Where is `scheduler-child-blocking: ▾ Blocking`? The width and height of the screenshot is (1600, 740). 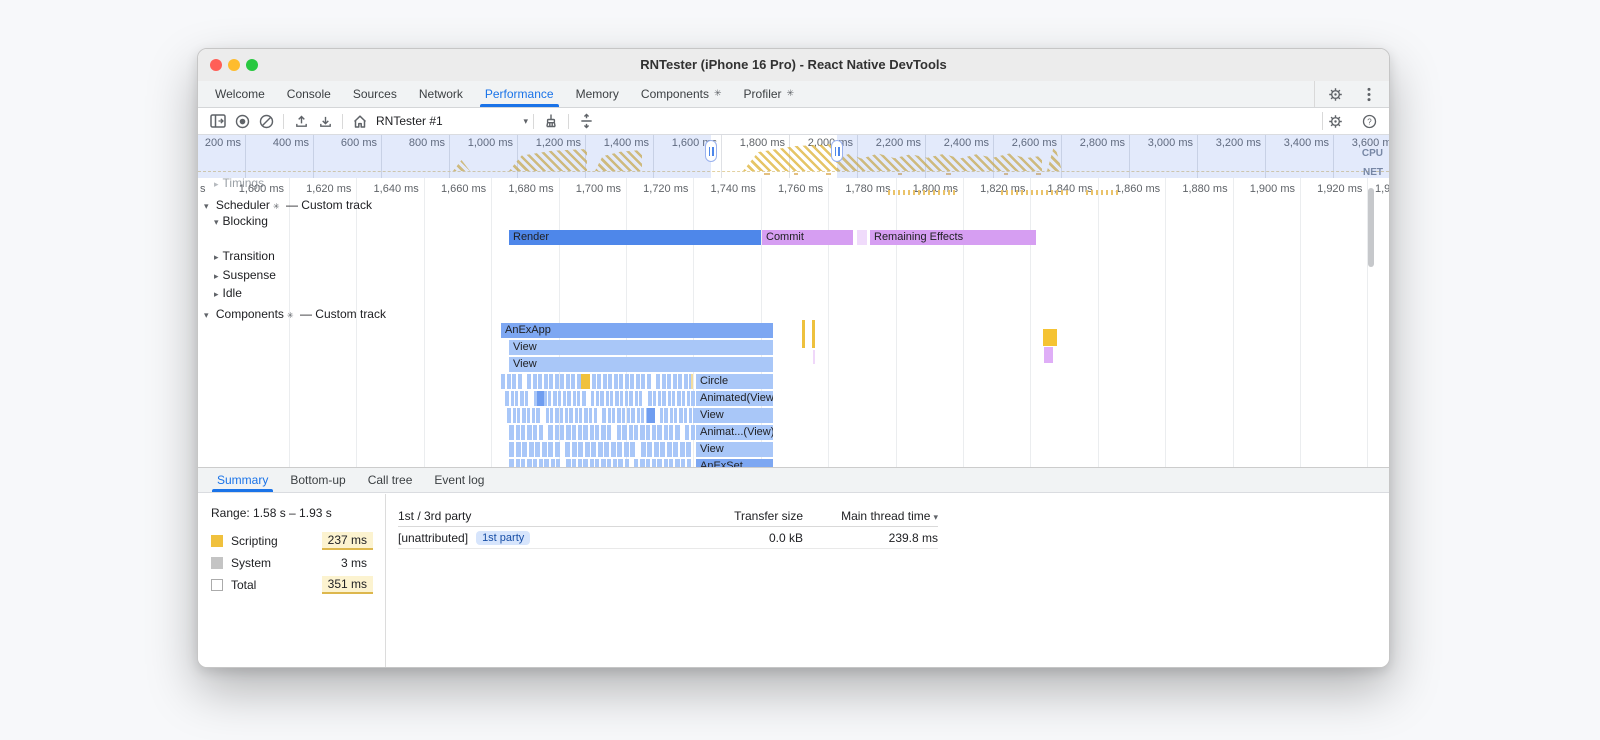 scheduler-child-blocking: ▾ Blocking is located at coordinates (241, 221).